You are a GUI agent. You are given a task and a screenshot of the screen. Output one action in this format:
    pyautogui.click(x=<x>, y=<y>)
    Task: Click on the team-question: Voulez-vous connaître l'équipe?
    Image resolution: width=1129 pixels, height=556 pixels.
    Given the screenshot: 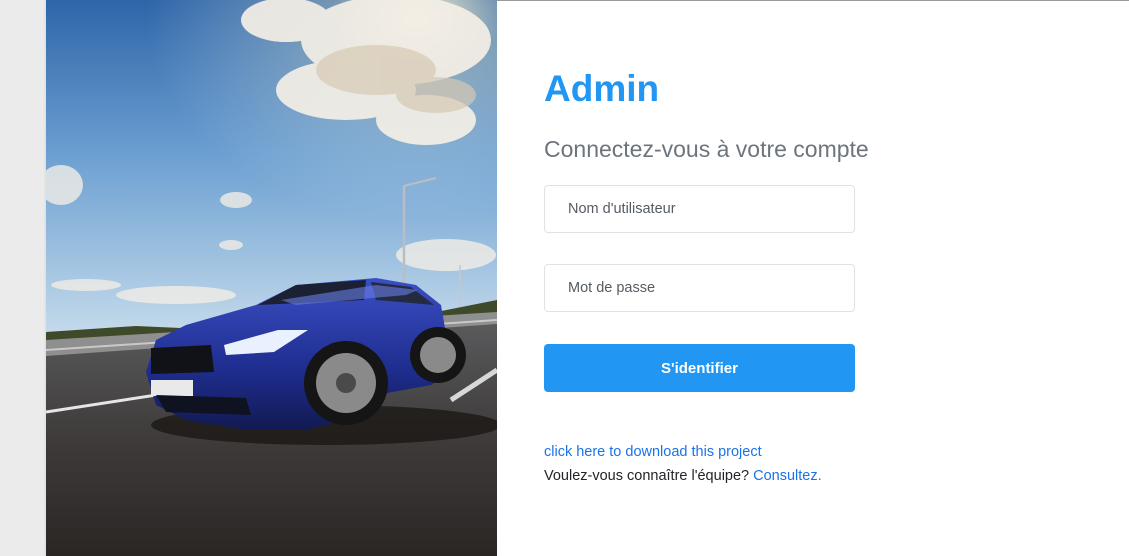 What is the action you would take?
    pyautogui.click(x=647, y=476)
    